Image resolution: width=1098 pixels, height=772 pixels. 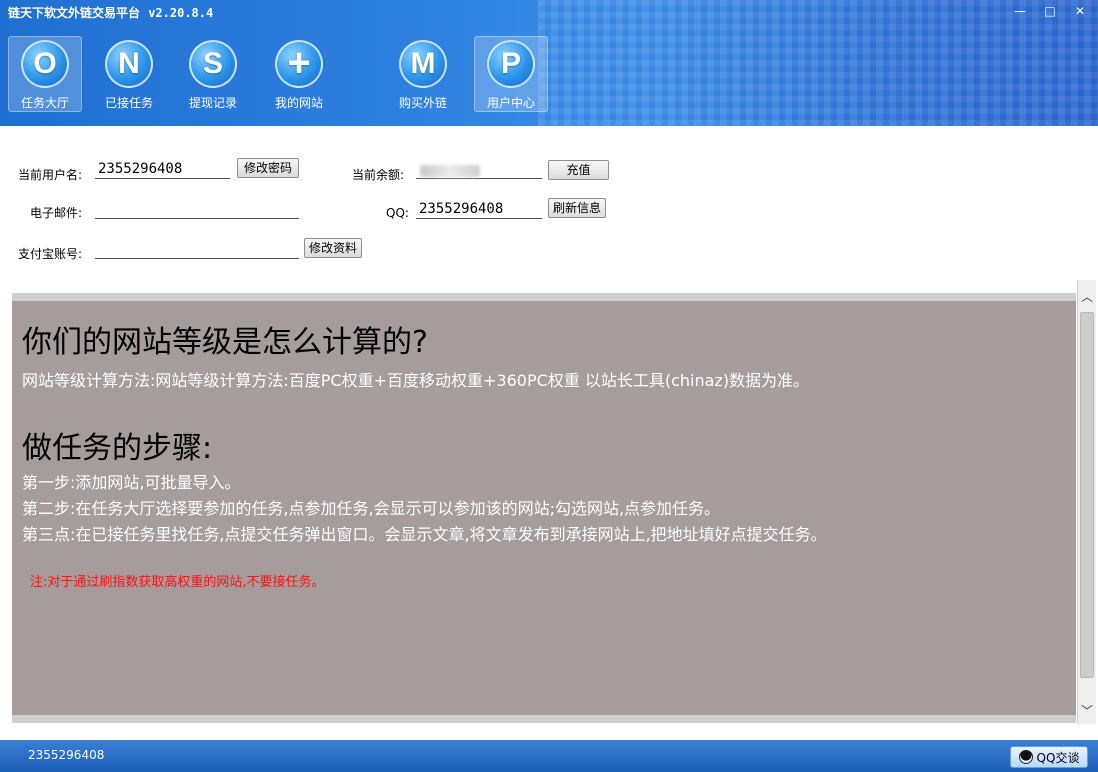 What do you see at coordinates (1058, 757) in the screenshot?
I see `qq-chat-label: QQ交谈` at bounding box center [1058, 757].